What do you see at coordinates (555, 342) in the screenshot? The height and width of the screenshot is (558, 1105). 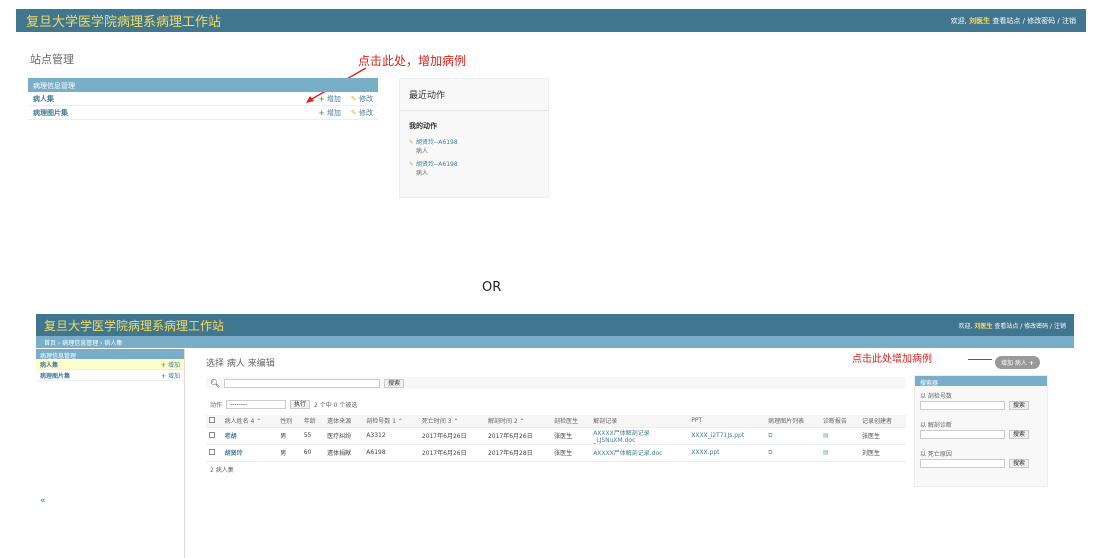 I see `breadcrumb: 首页 › 病理信息管理 › 病人集` at bounding box center [555, 342].